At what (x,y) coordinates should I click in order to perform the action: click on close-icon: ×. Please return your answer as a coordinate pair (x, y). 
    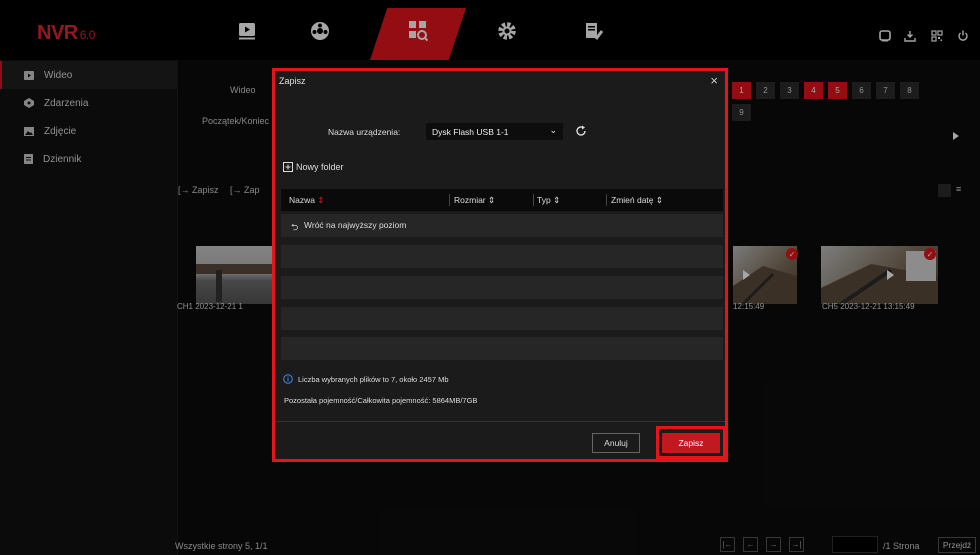
    Looking at the image, I should click on (714, 80).